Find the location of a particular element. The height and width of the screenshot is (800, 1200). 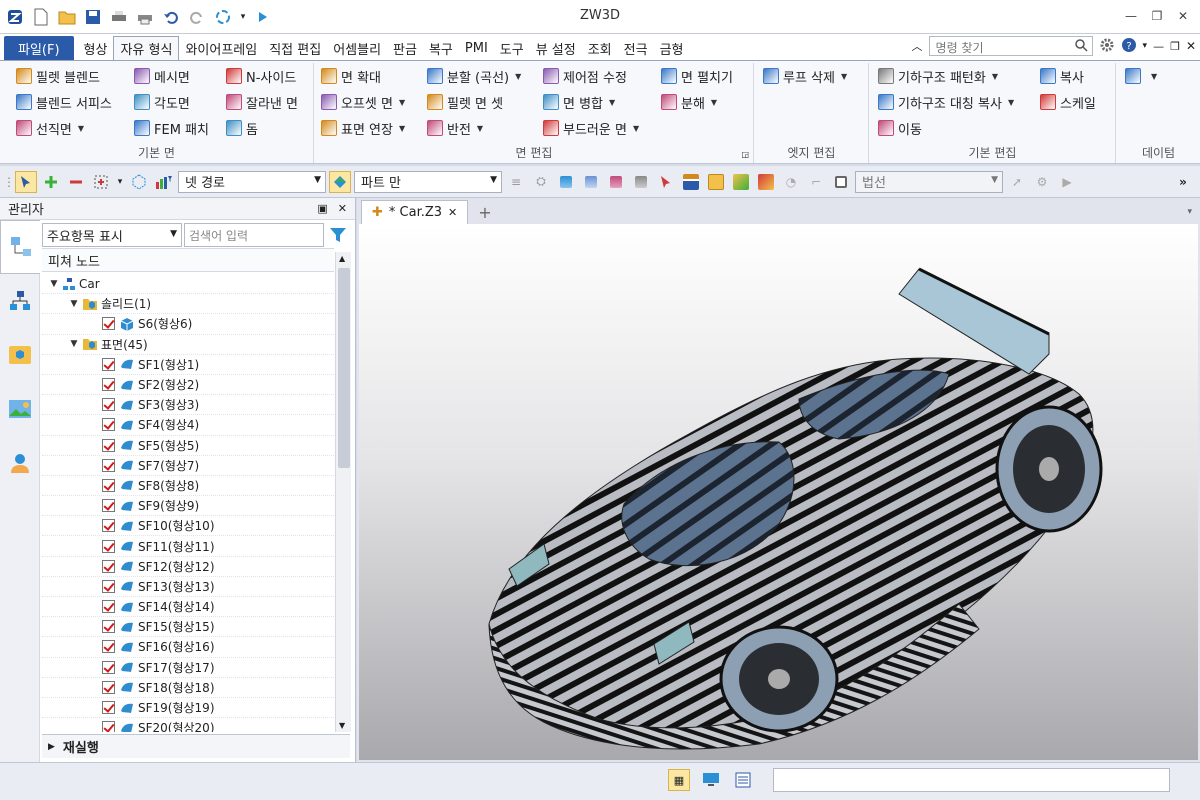

scroll-down-icon: ▼ is located at coordinates (342, 725).